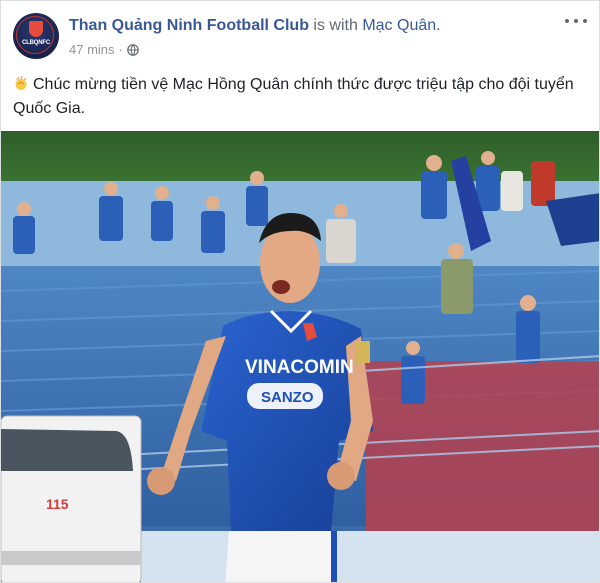 This screenshot has height=583, width=600. Describe the element at coordinates (299, 367) in the screenshot. I see `shirt-sponsor-text: VINACOMIN` at that location.